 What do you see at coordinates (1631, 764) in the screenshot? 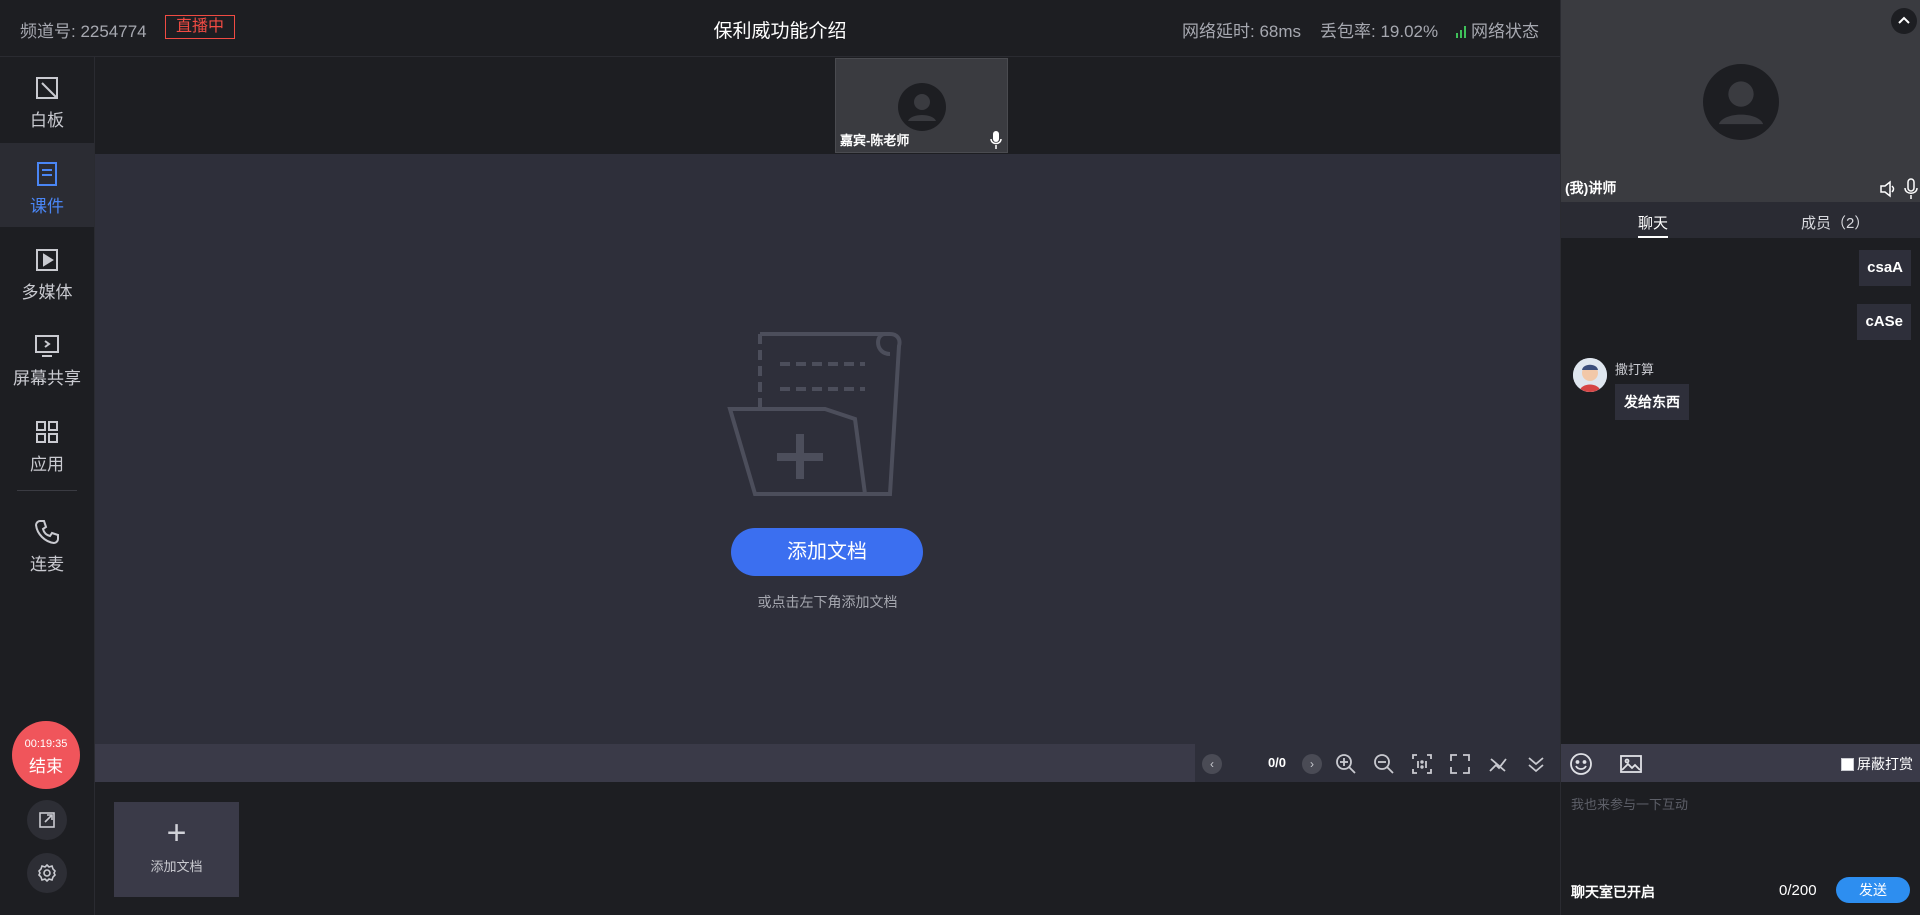
I see `image-icon` at bounding box center [1631, 764].